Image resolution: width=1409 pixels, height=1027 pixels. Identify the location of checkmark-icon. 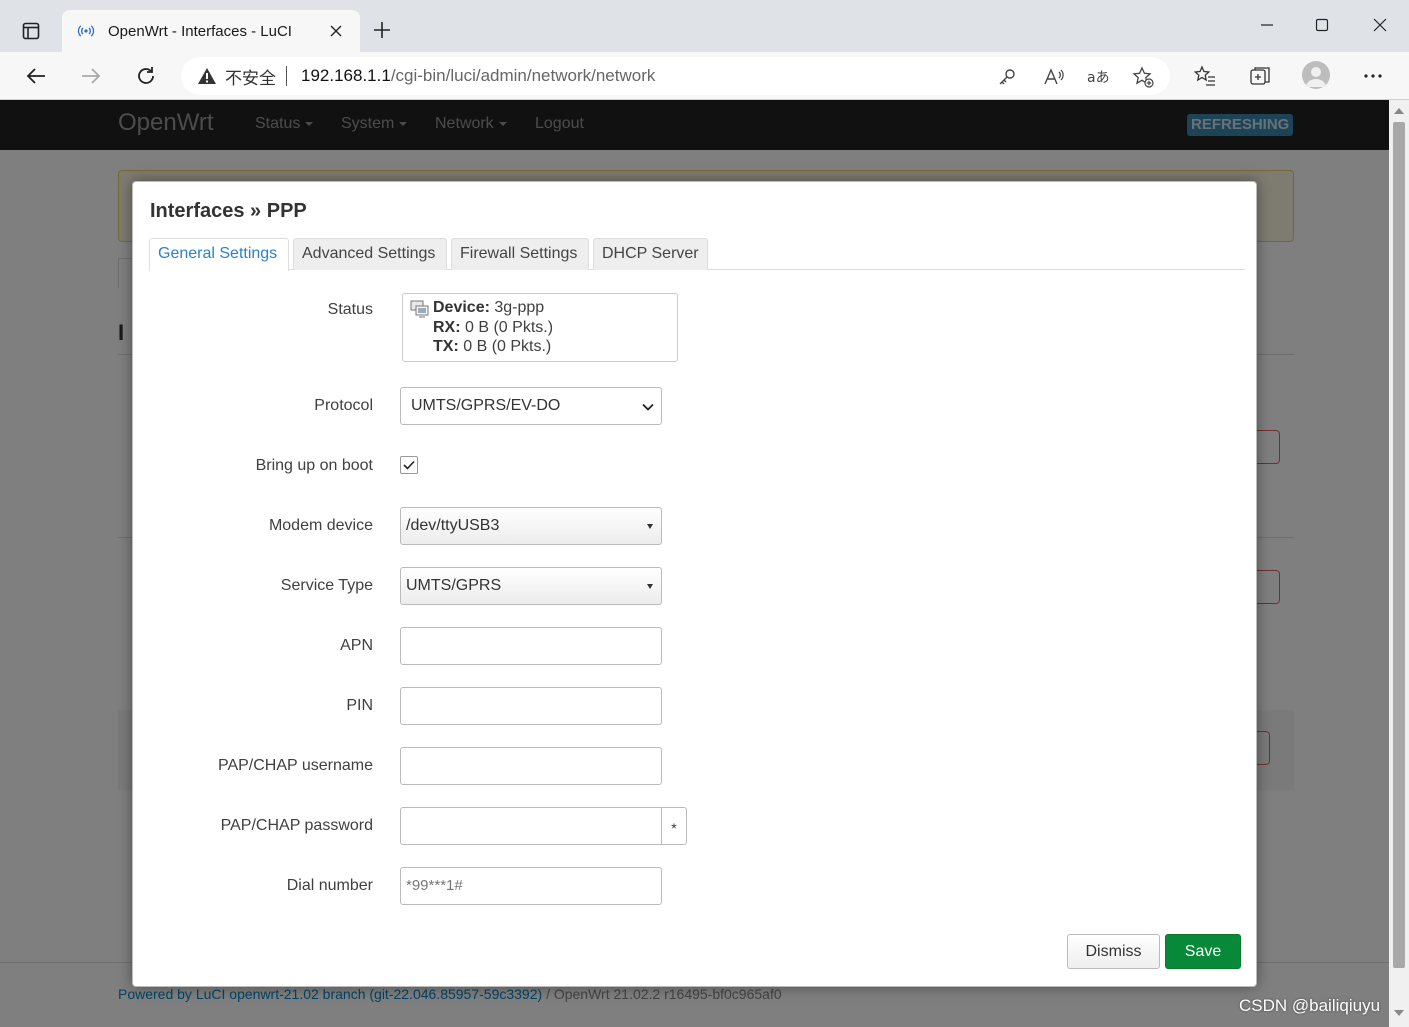
(409, 465).